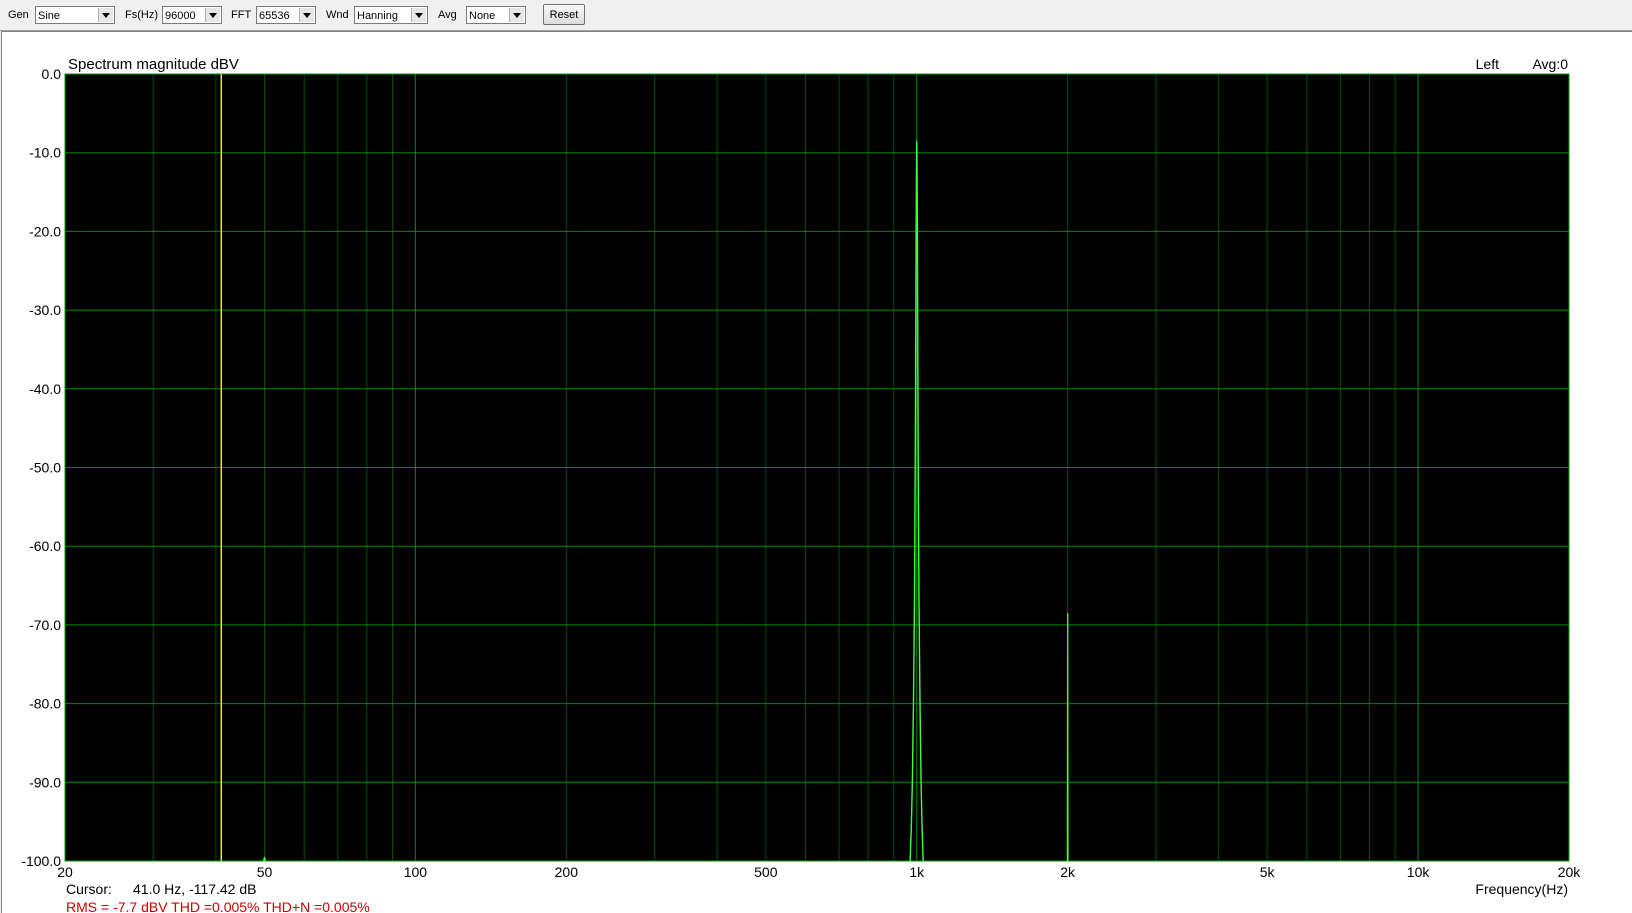  What do you see at coordinates (1068, 872) in the screenshot?
I see `x-tick-label: 2k` at bounding box center [1068, 872].